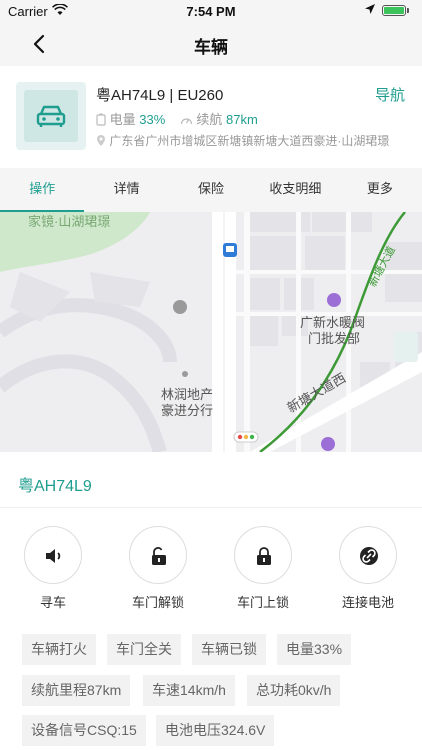  I want to click on plate-number: 粤AH74L9, so click(55, 486).